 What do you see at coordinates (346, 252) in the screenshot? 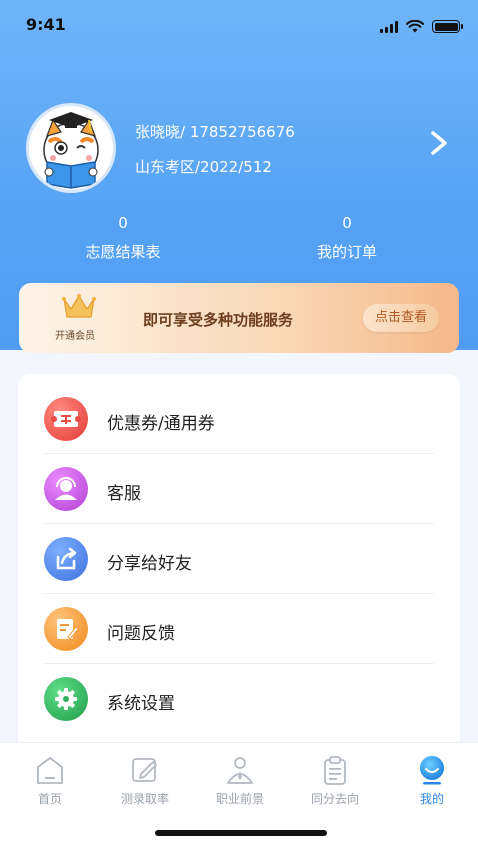
I see `stat-label: 我的订单` at bounding box center [346, 252].